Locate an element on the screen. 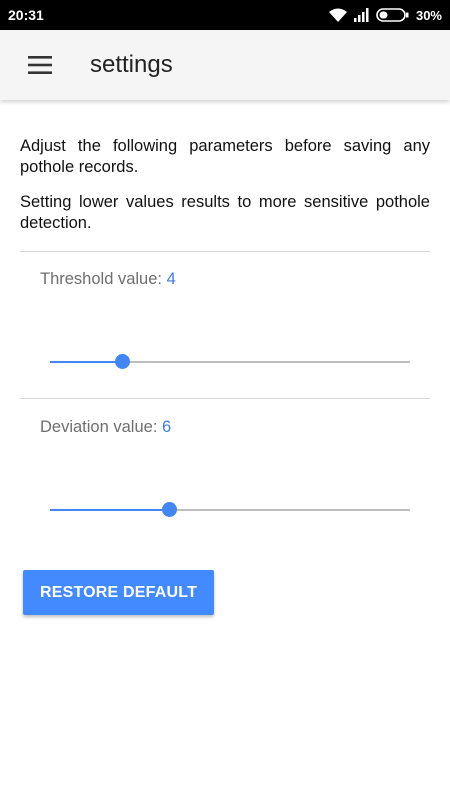 The width and height of the screenshot is (450, 800). signal-icon is located at coordinates (361, 15).